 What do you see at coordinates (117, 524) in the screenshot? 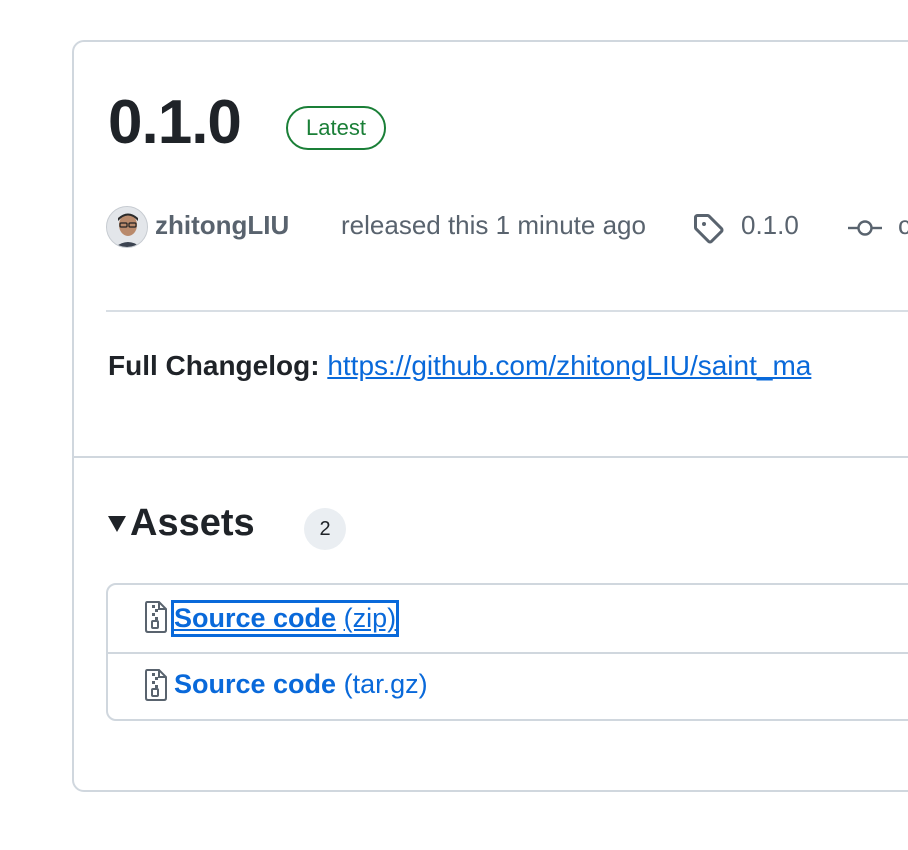
I see `triangle-down-icon` at bounding box center [117, 524].